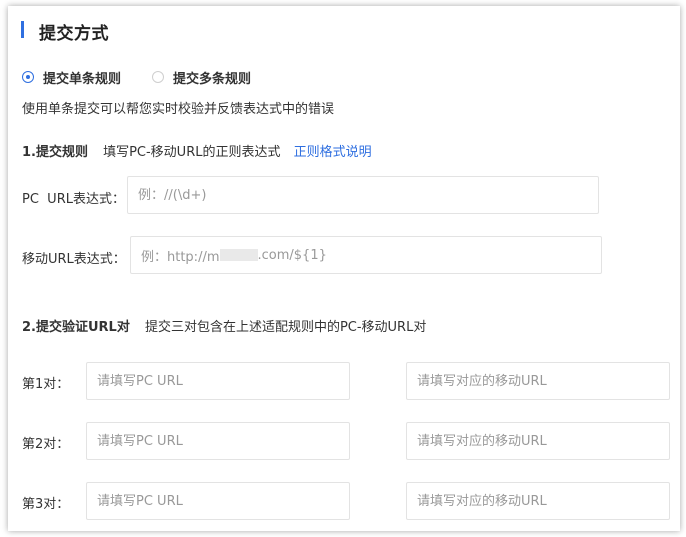 The width and height of the screenshot is (686, 537). I want to click on mobile-regex-input: 例：http://m .com/${1}, so click(366, 255).